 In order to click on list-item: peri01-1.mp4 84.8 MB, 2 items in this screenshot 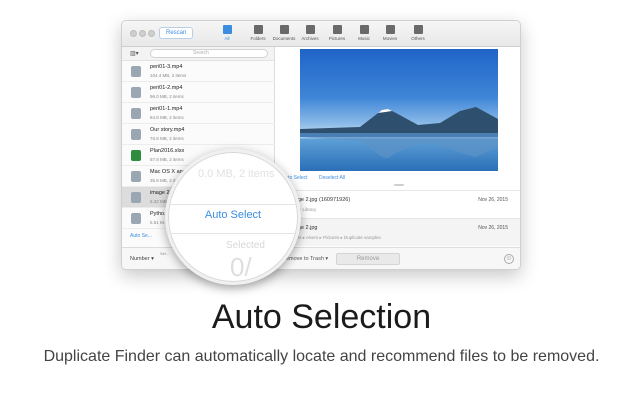, I will do `click(198, 113)`.